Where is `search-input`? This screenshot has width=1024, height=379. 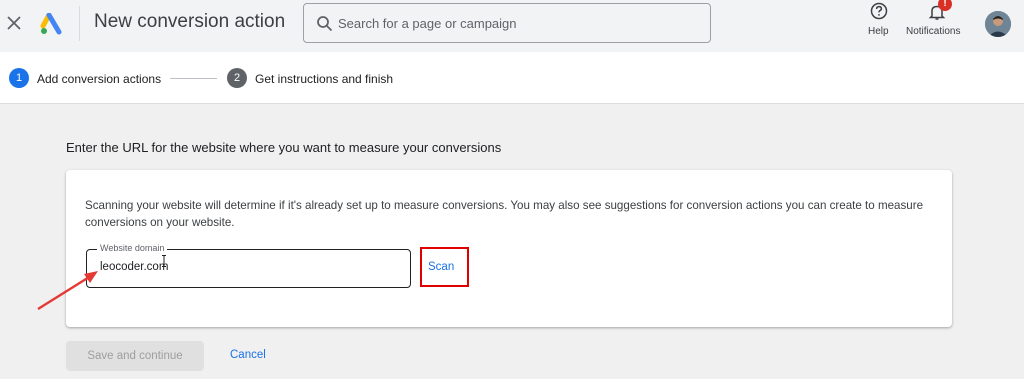 search-input is located at coordinates (518, 23).